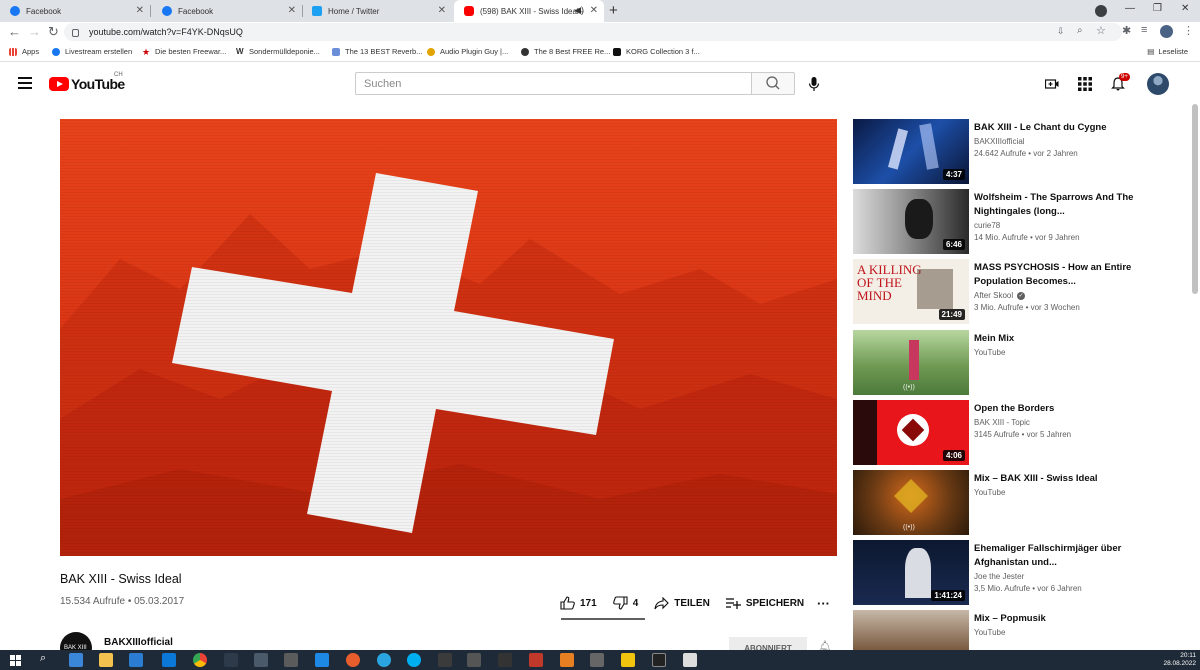 Image resolution: width=1200 pixels, height=670 pixels. Describe the element at coordinates (1018, 363) in the screenshot. I see `recommendation-item: ((•)) Mein Mix YouTube` at that location.